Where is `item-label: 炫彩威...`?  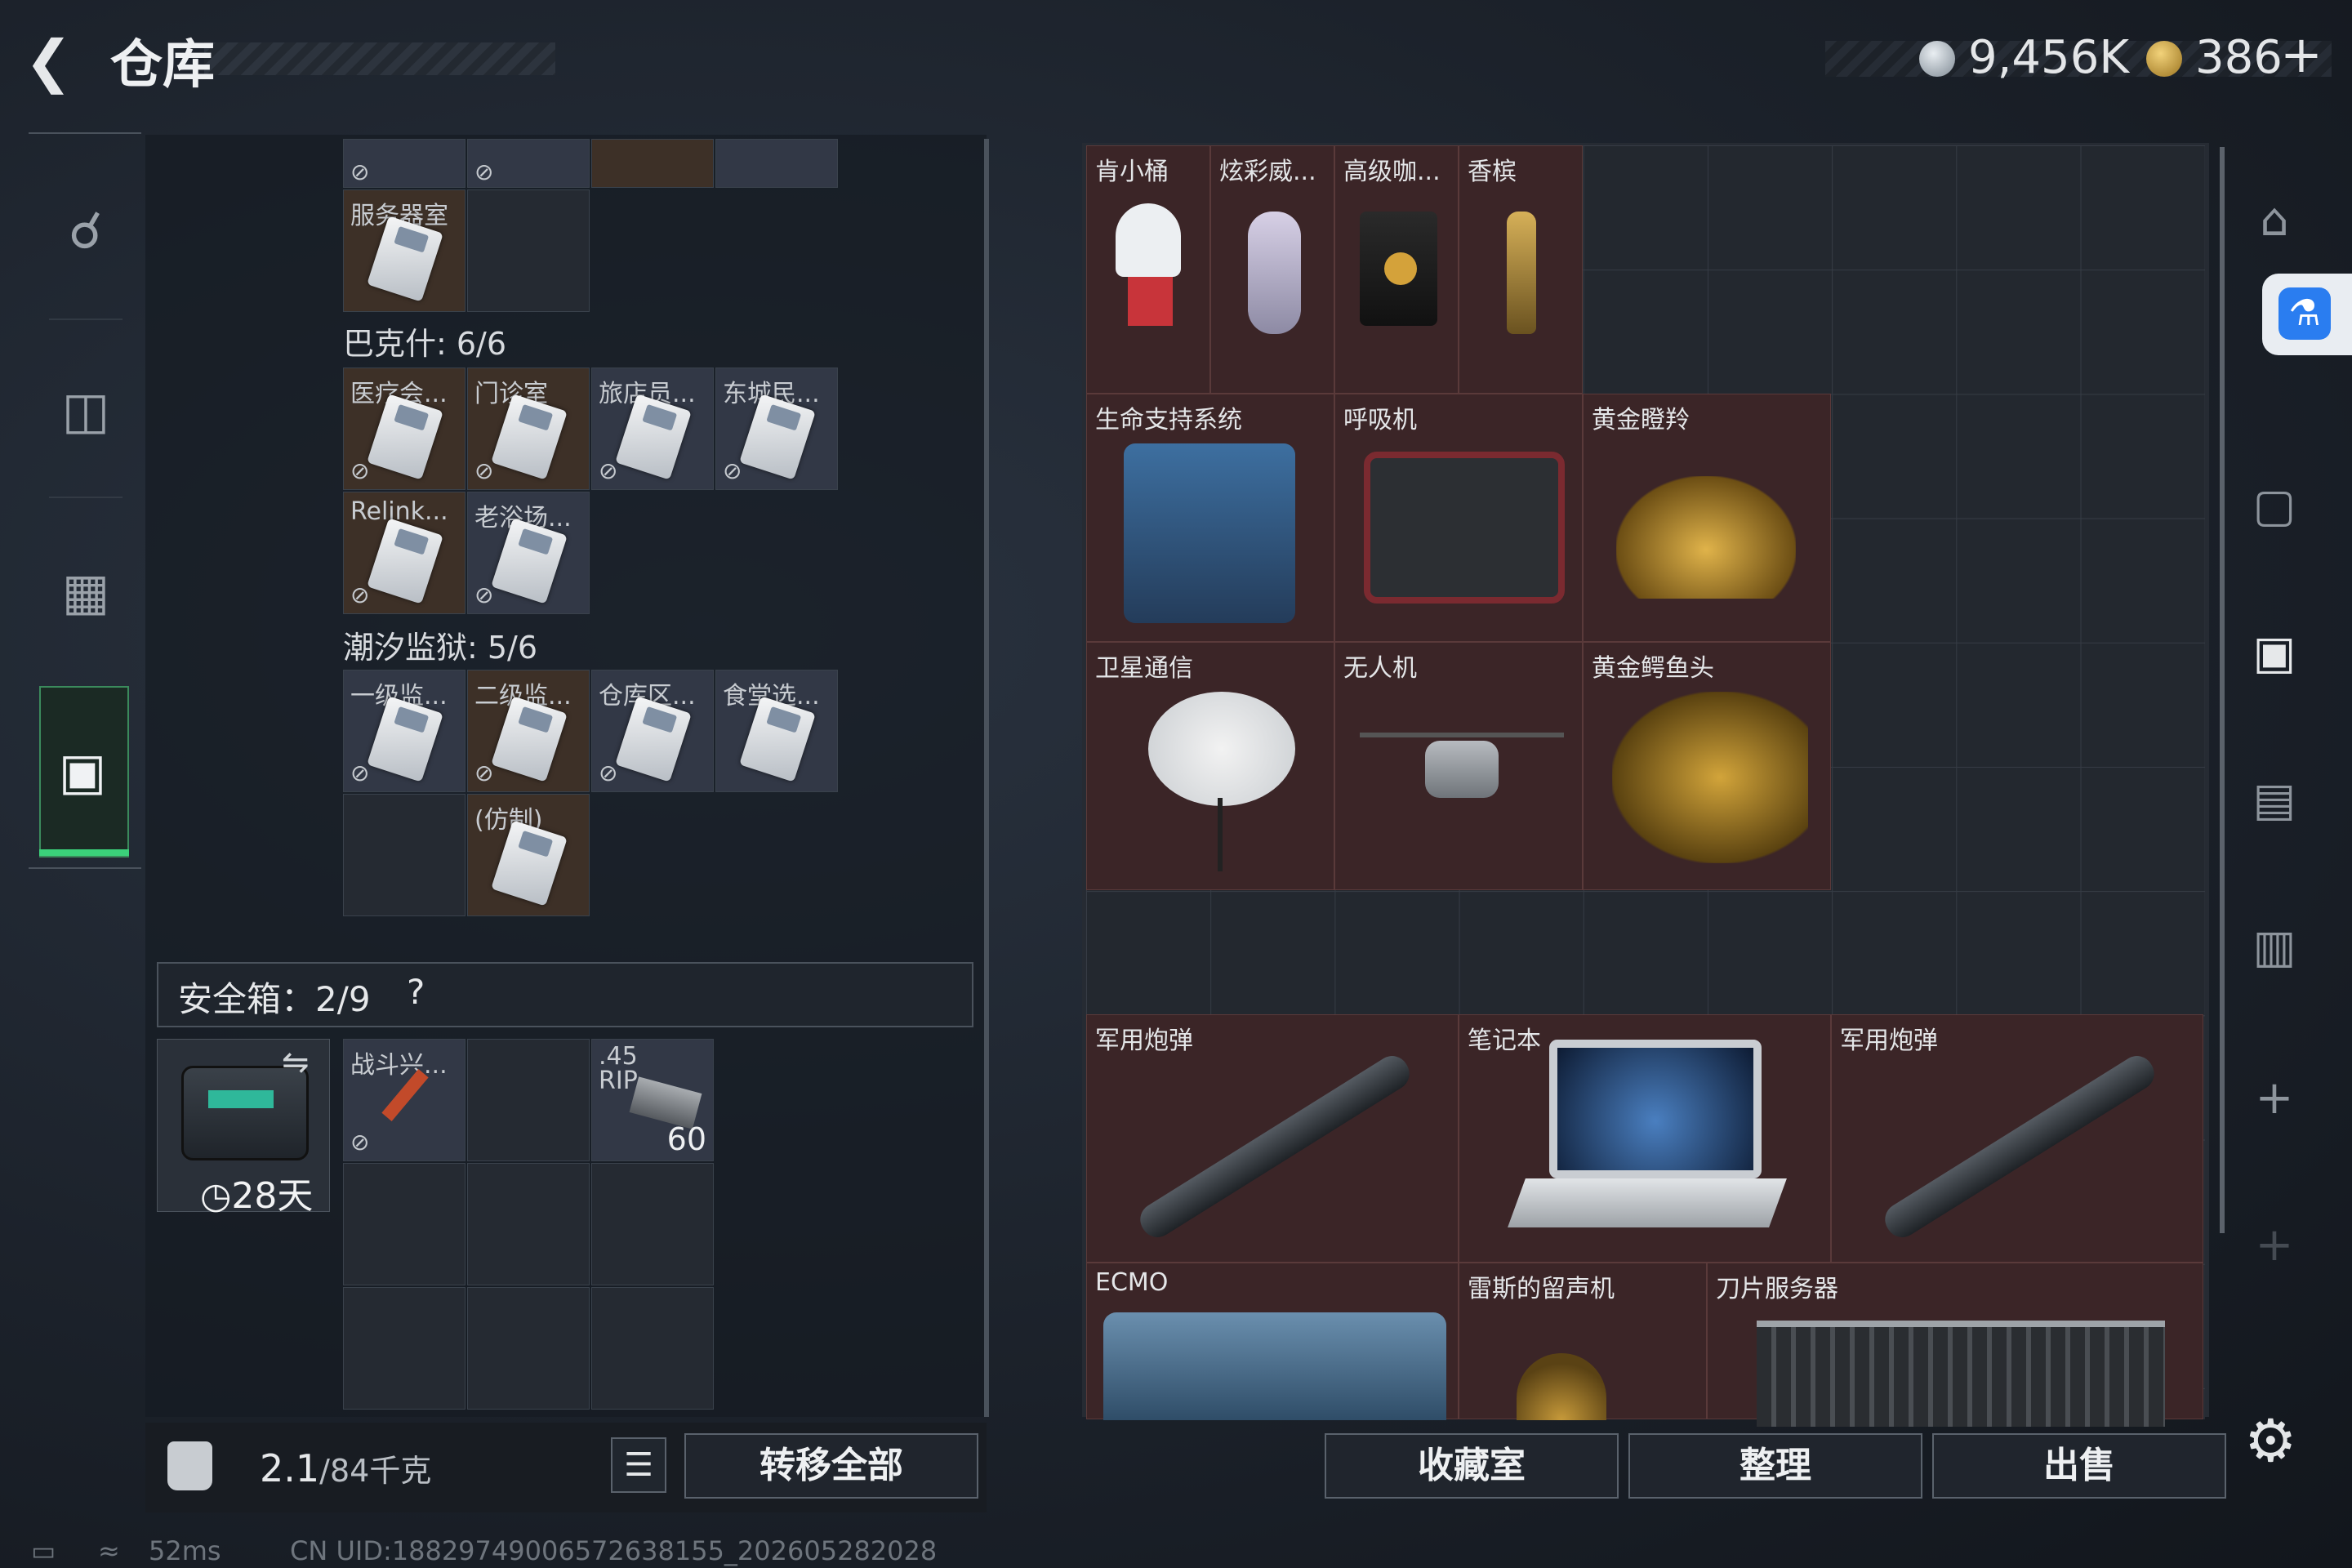
item-label: 炫彩威... is located at coordinates (1267, 172).